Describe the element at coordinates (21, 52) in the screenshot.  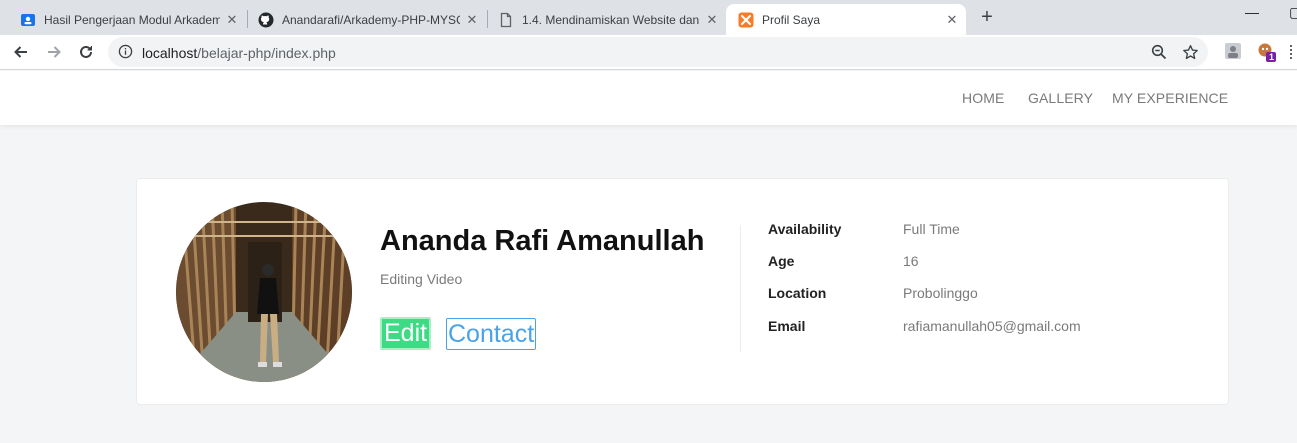
I see `back-icon` at that location.